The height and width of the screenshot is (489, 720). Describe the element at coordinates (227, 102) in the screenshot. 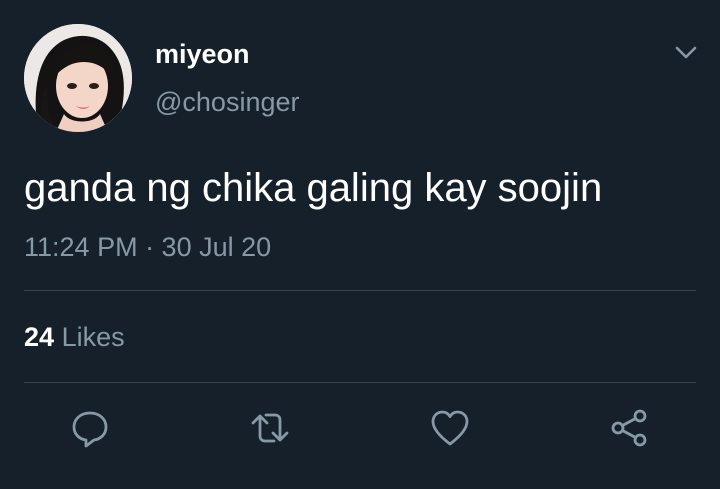

I see `user-handle: @chosinger` at that location.